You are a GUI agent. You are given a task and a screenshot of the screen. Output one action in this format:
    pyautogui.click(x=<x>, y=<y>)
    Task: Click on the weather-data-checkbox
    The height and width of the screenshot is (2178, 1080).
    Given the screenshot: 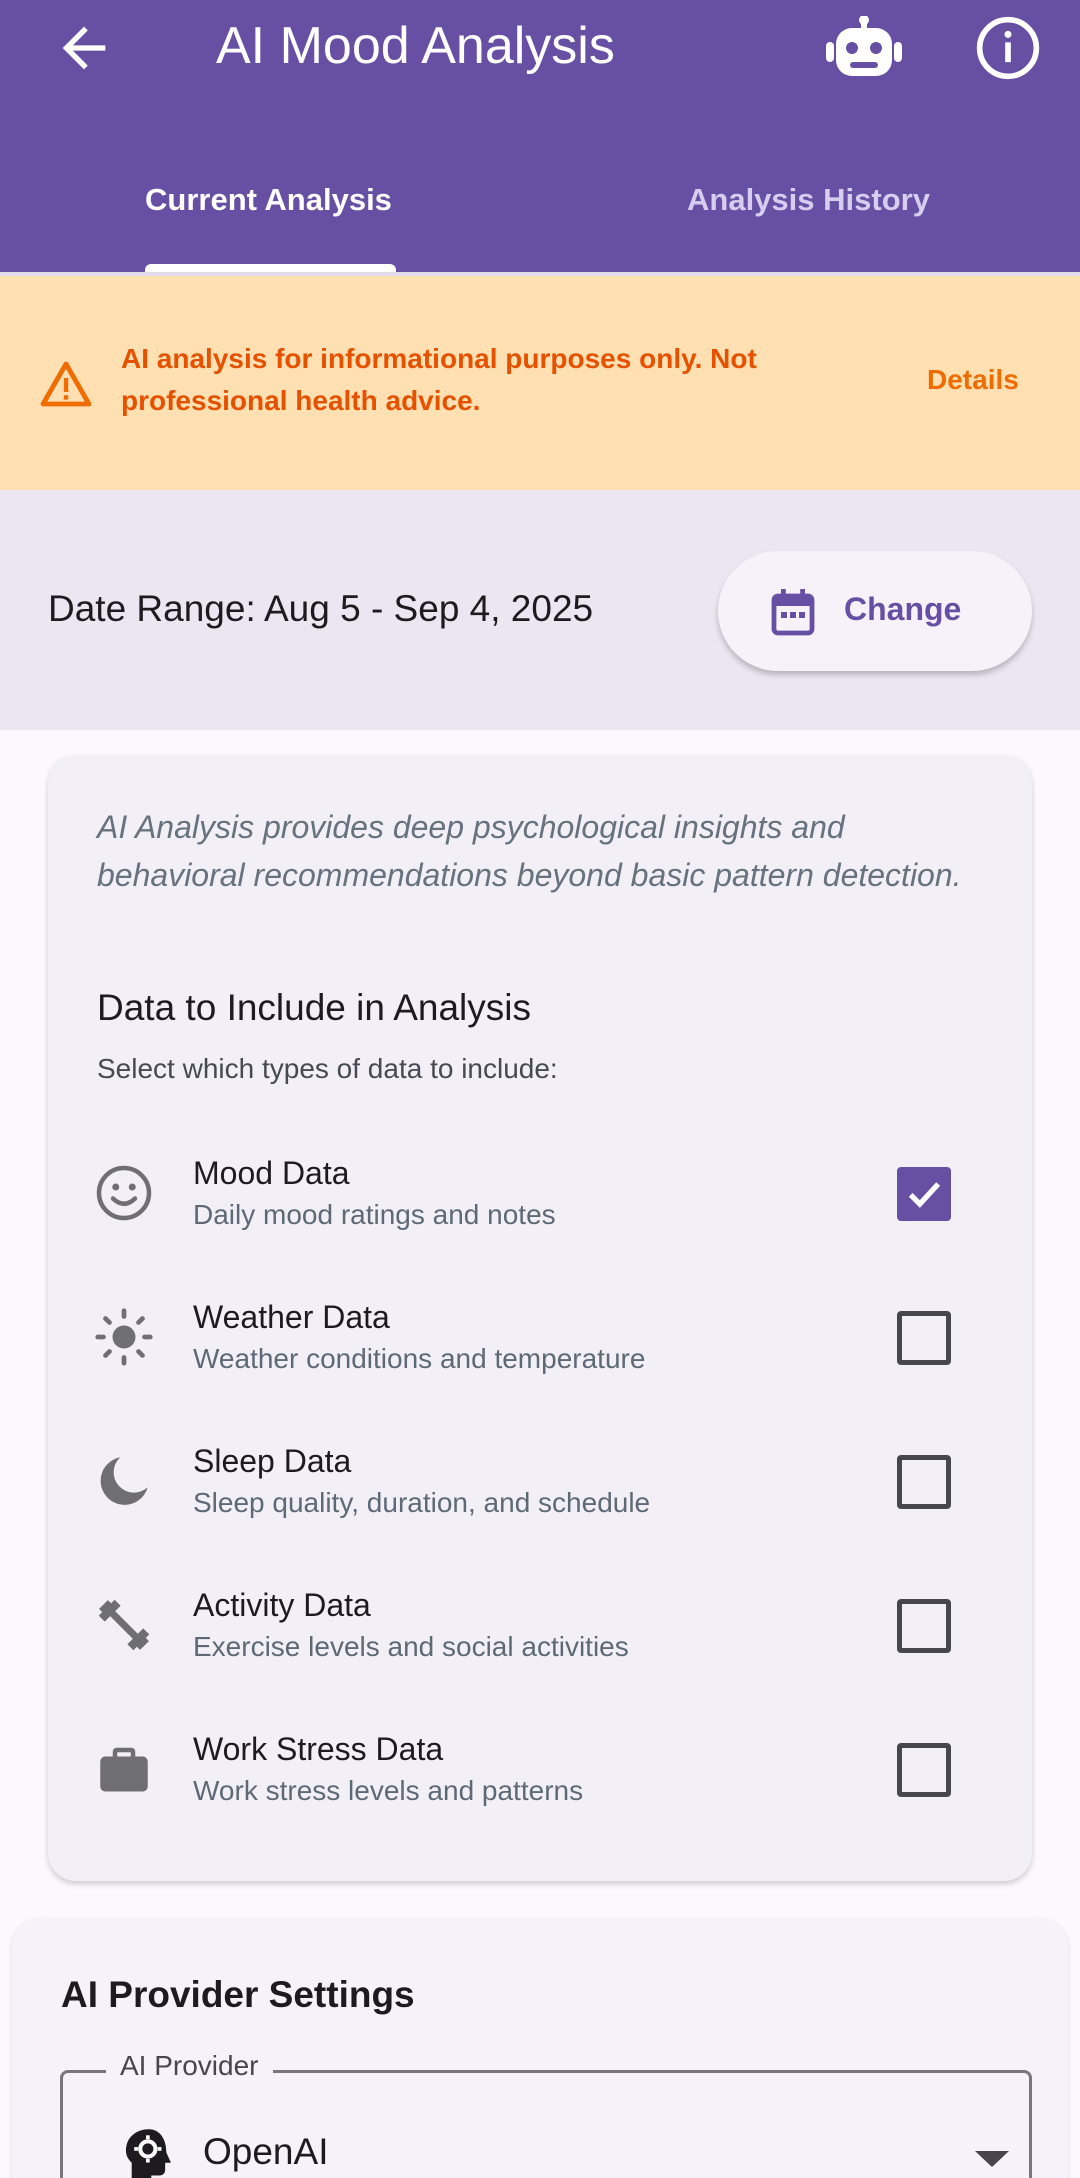 What is the action you would take?
    pyautogui.click(x=924, y=1338)
    